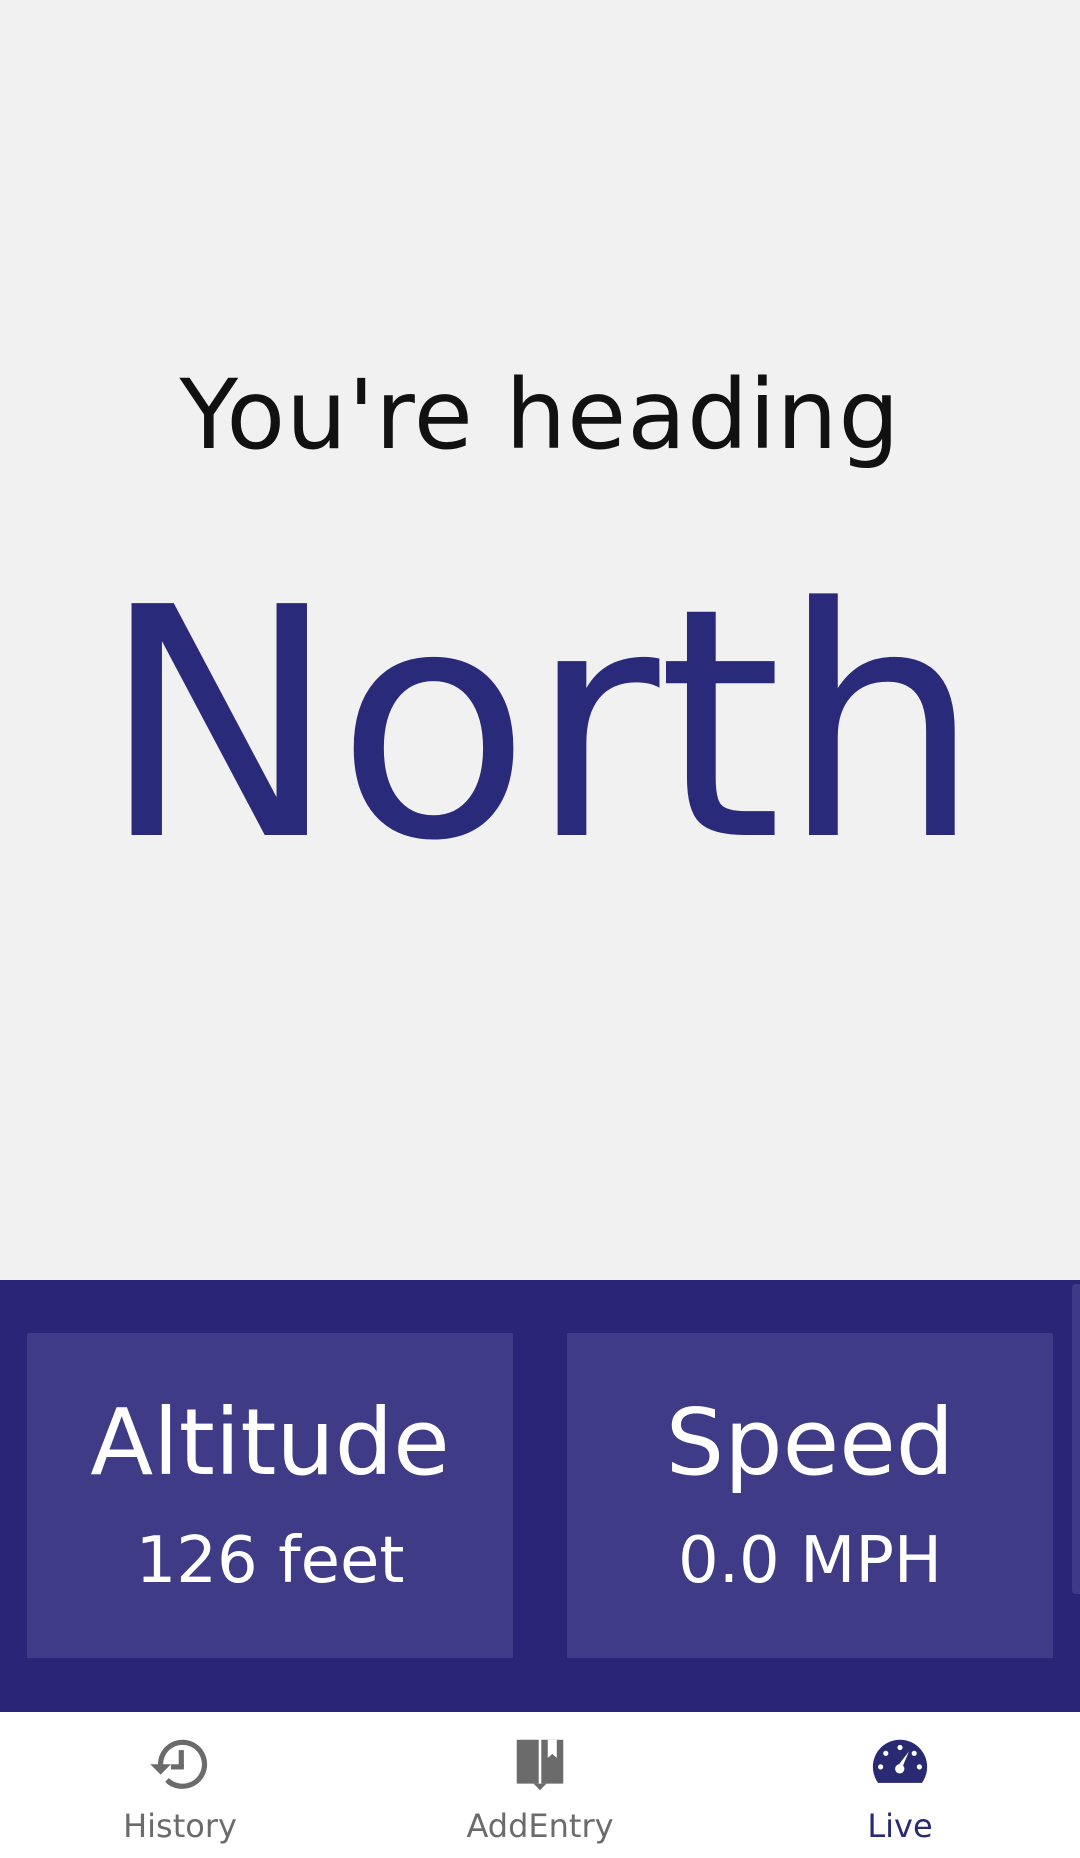 The height and width of the screenshot is (1858, 1080). I want to click on nav-item-addentry: AddEntry, so click(540, 1785).